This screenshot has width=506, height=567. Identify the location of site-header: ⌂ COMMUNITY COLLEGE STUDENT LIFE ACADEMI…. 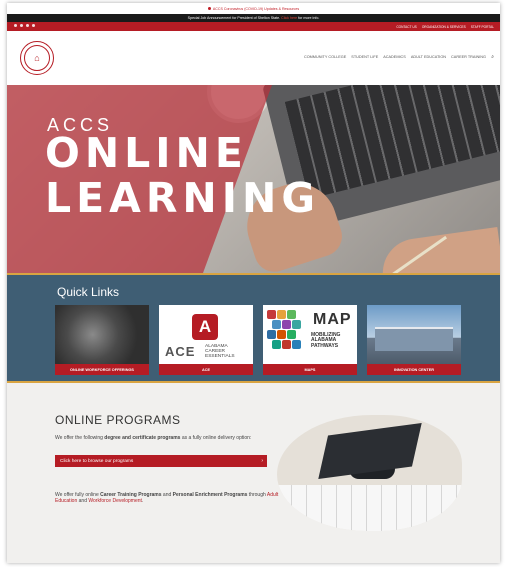
(253, 58).